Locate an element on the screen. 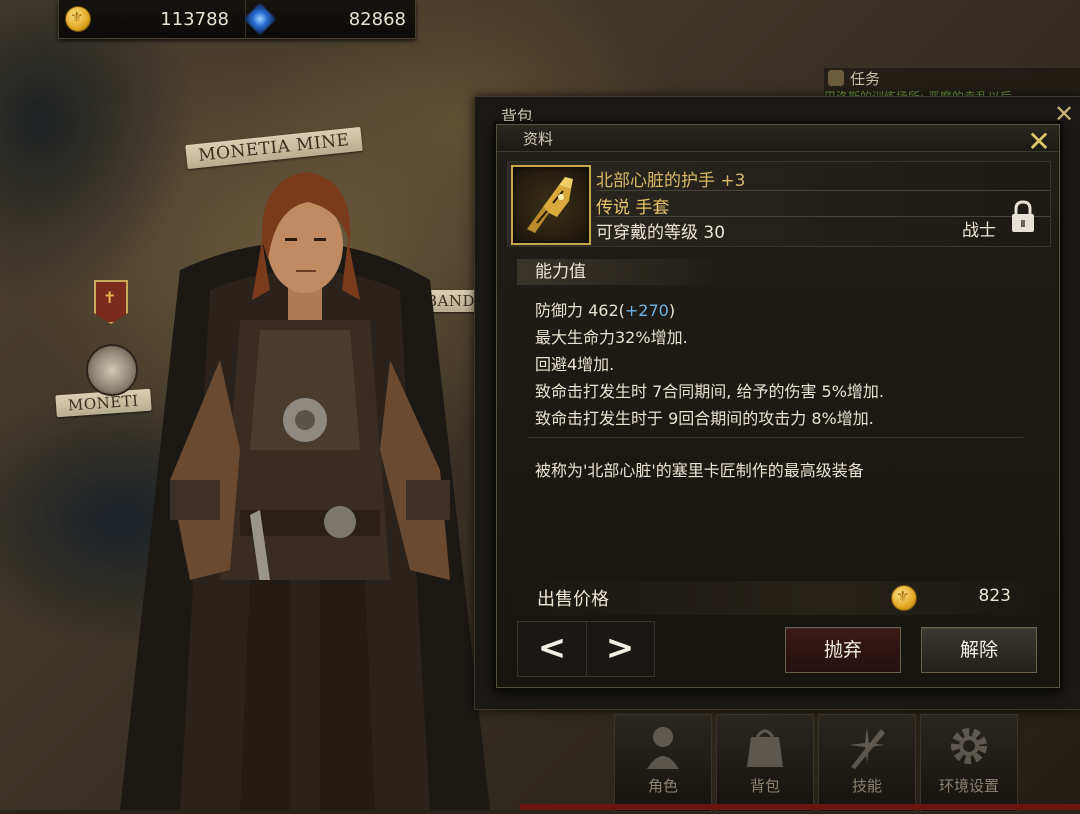 This screenshot has height=814, width=1080. stats-heading: 能力值 is located at coordinates (622, 272).